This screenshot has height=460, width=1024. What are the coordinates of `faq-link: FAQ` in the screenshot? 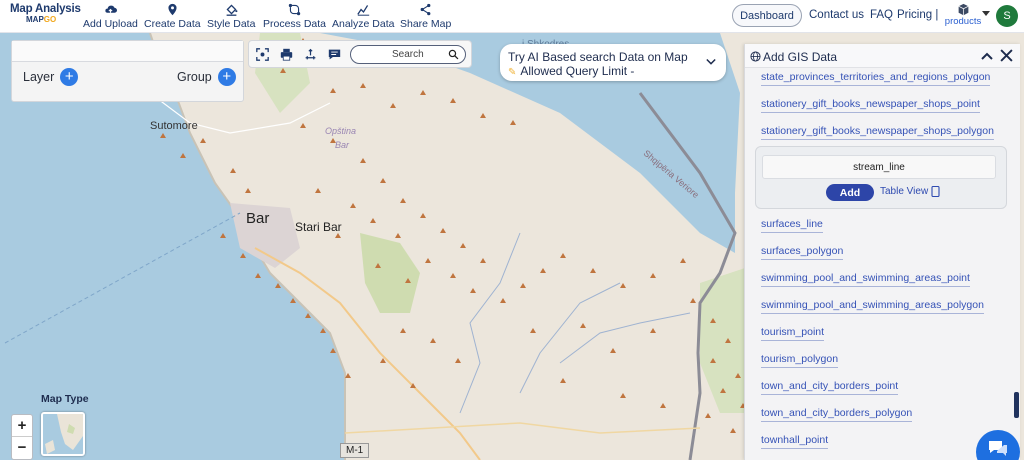 It's located at (881, 15).